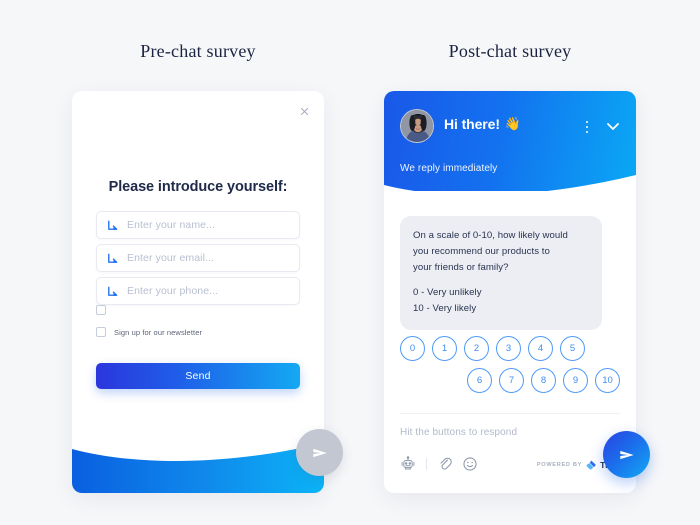 The image size is (700, 525). What do you see at coordinates (417, 126) in the screenshot?
I see `avatar` at bounding box center [417, 126].